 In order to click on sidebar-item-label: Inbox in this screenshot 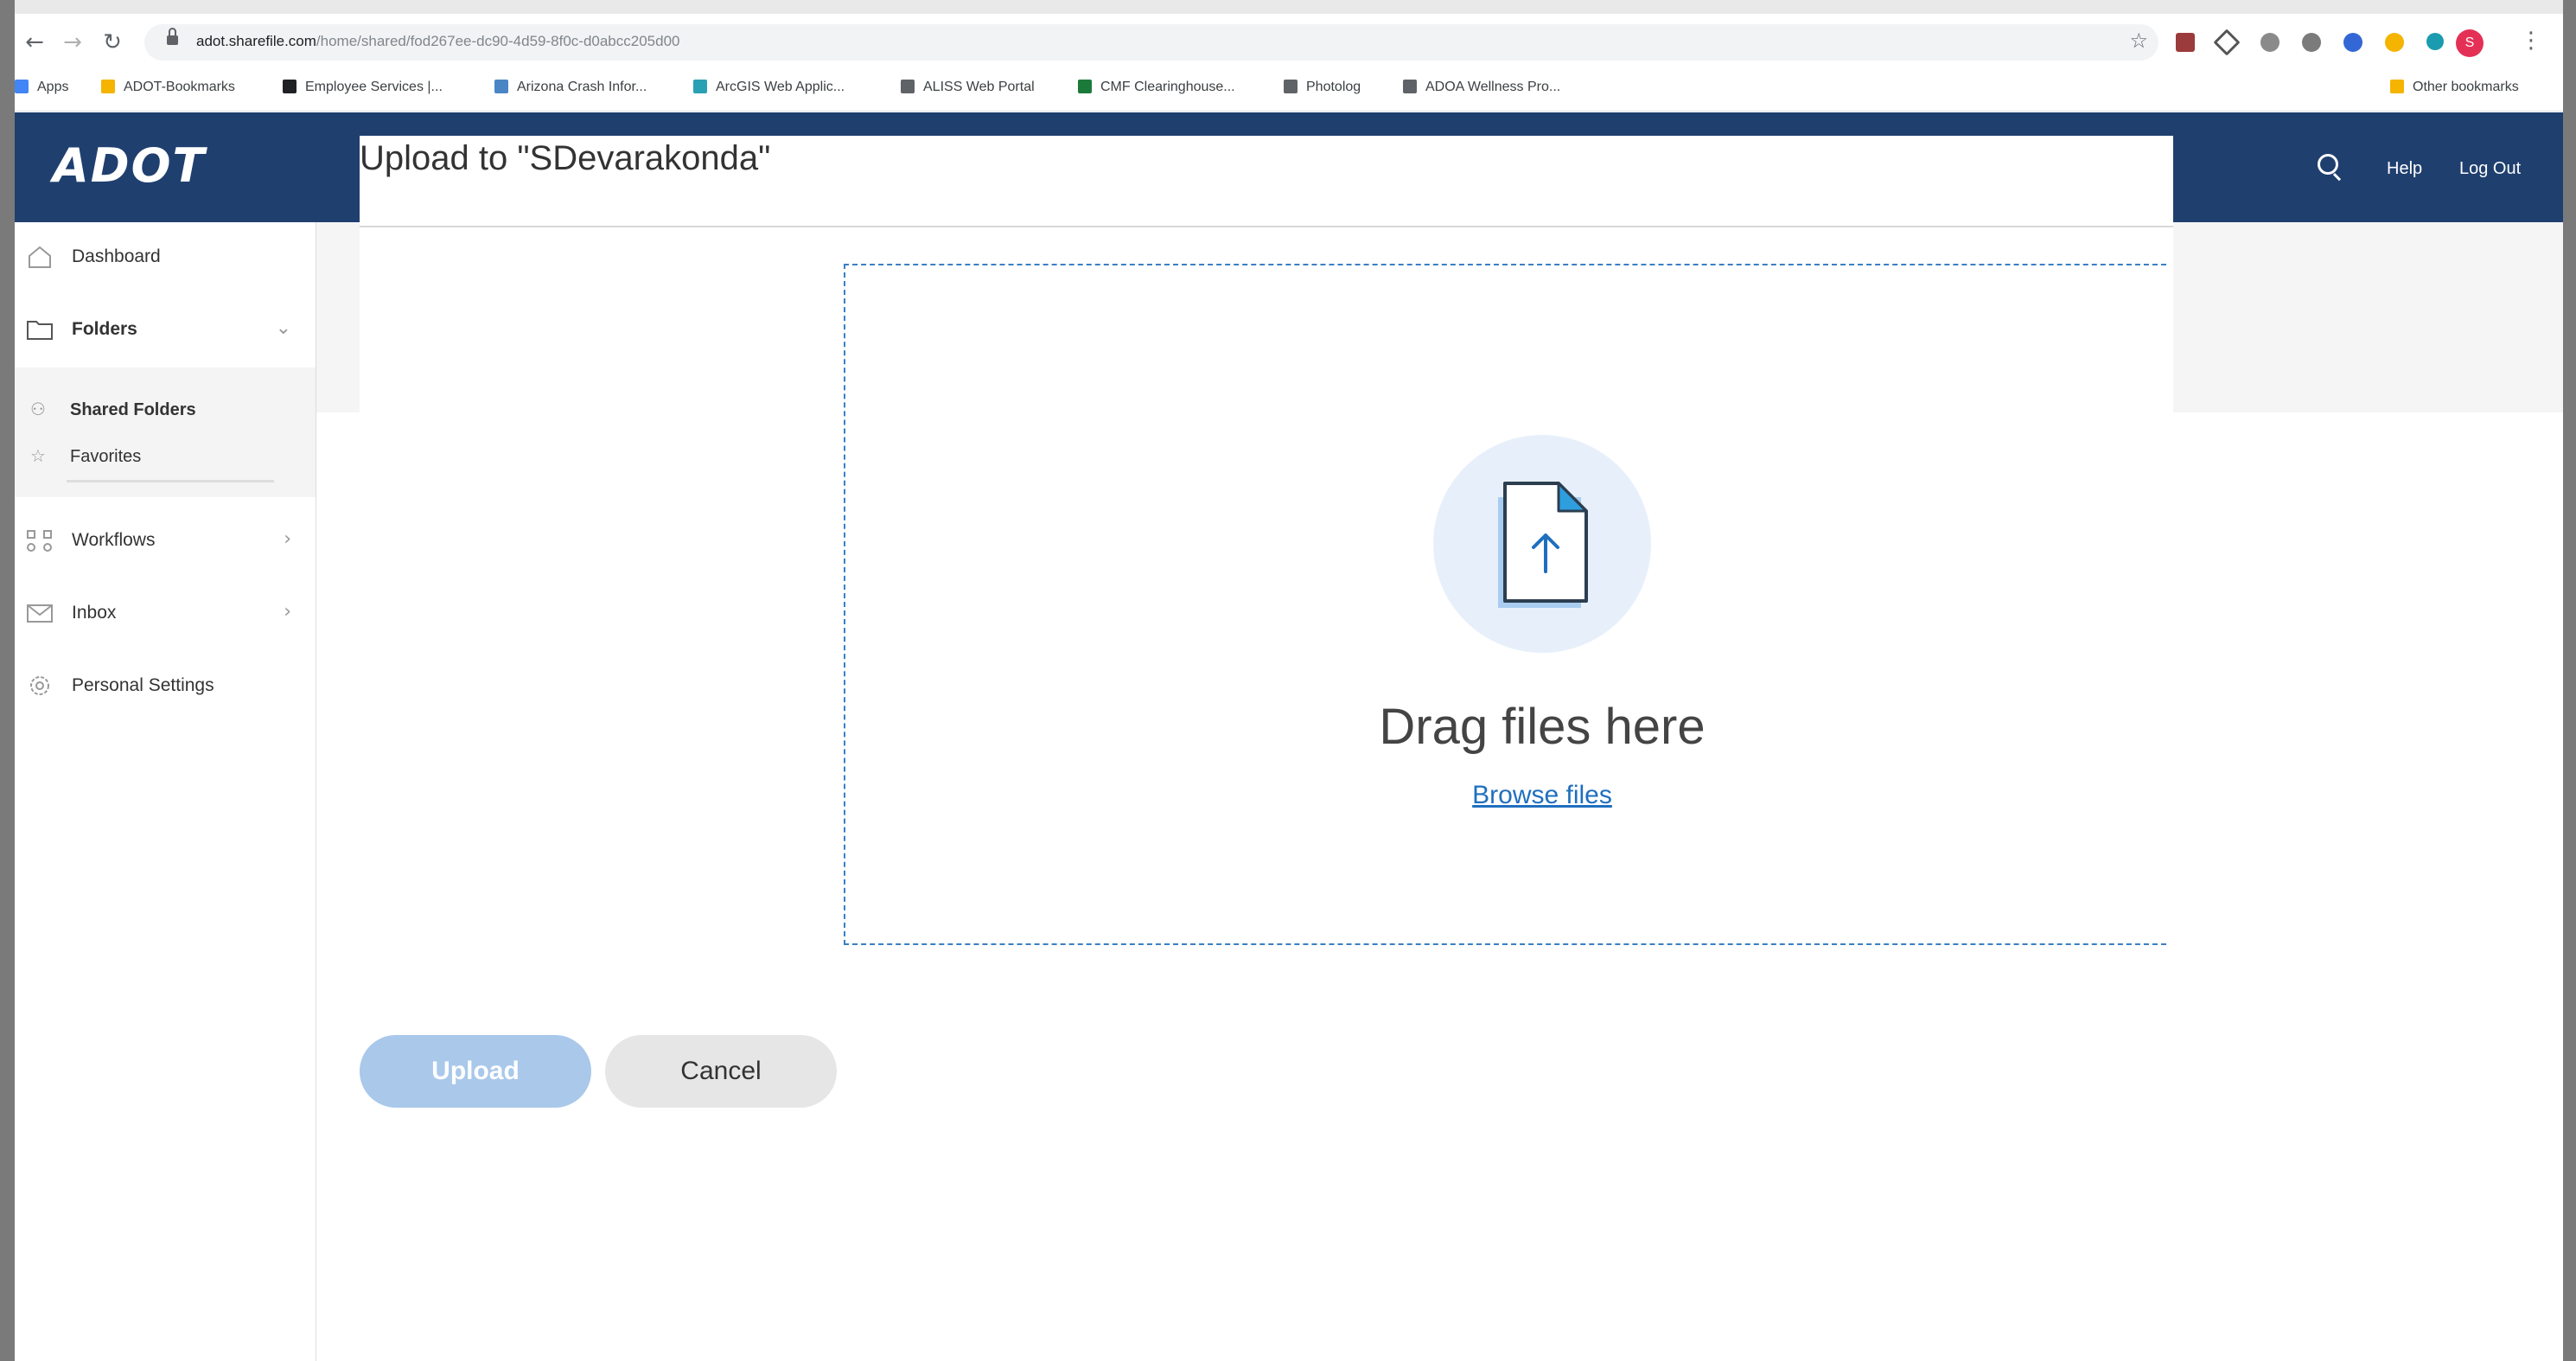, I will do `click(94, 613)`.